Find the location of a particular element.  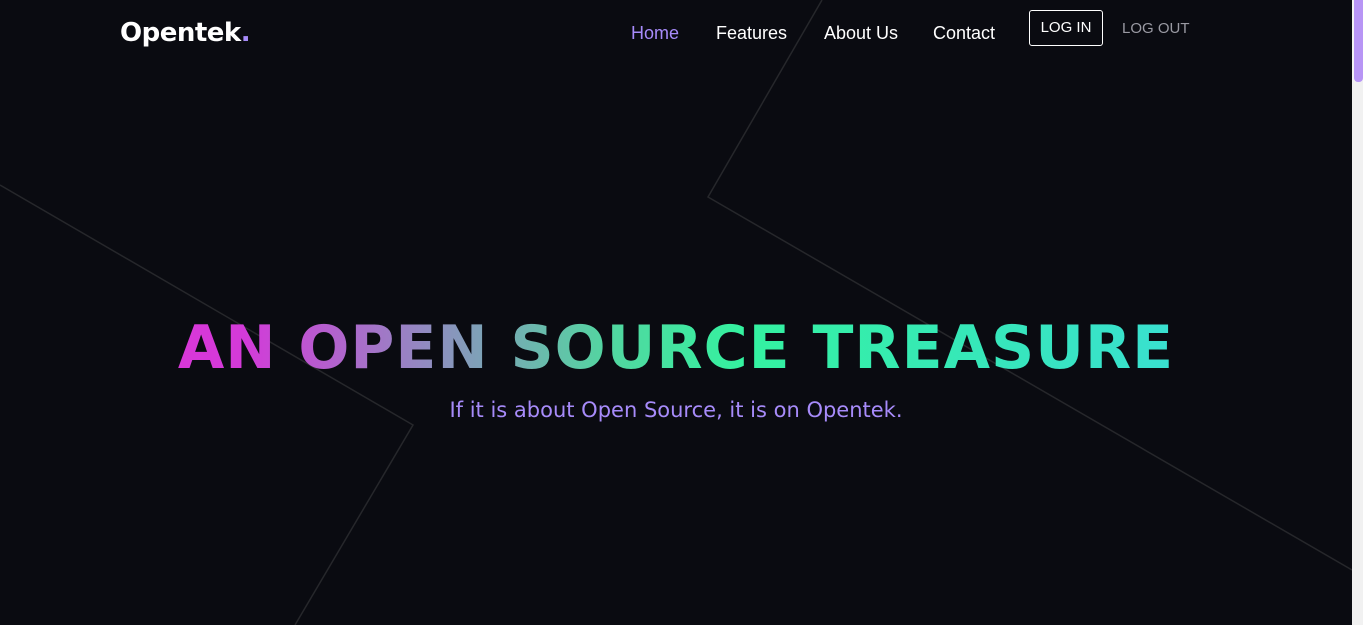

logo: Opentek. is located at coordinates (185, 33).